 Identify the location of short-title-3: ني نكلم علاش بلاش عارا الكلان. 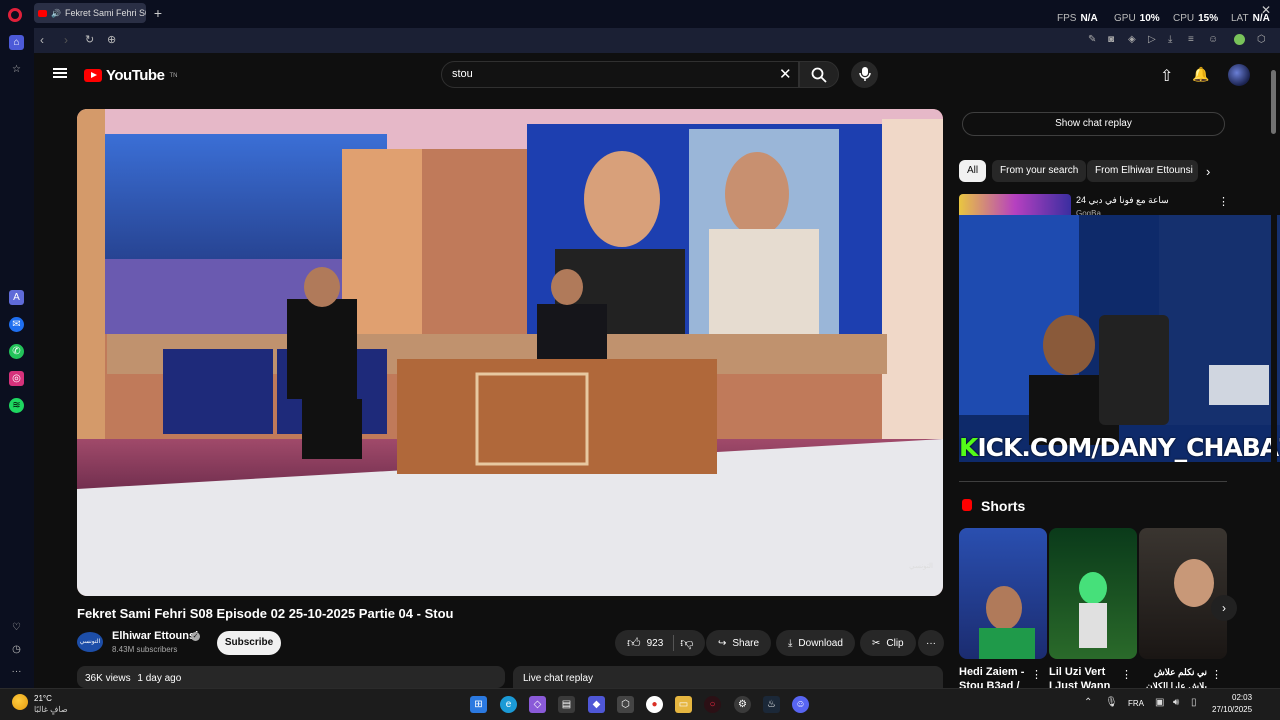
(1173, 677).